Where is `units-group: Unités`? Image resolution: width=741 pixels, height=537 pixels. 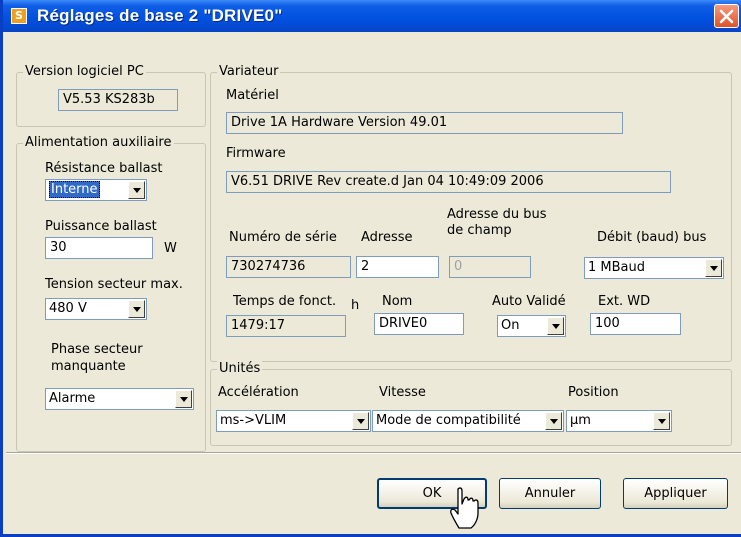
units-group: Unités is located at coordinates (471, 403).